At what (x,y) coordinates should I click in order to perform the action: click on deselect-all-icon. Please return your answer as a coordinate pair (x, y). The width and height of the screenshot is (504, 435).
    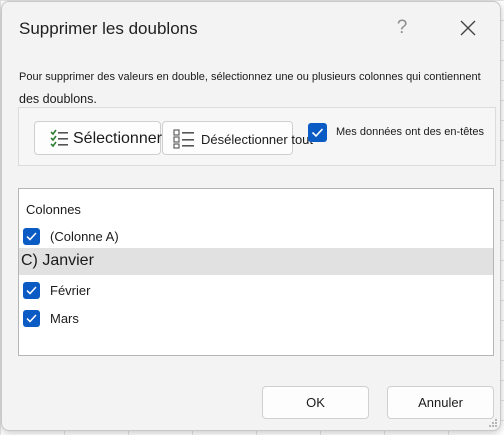
    Looking at the image, I should click on (183, 139).